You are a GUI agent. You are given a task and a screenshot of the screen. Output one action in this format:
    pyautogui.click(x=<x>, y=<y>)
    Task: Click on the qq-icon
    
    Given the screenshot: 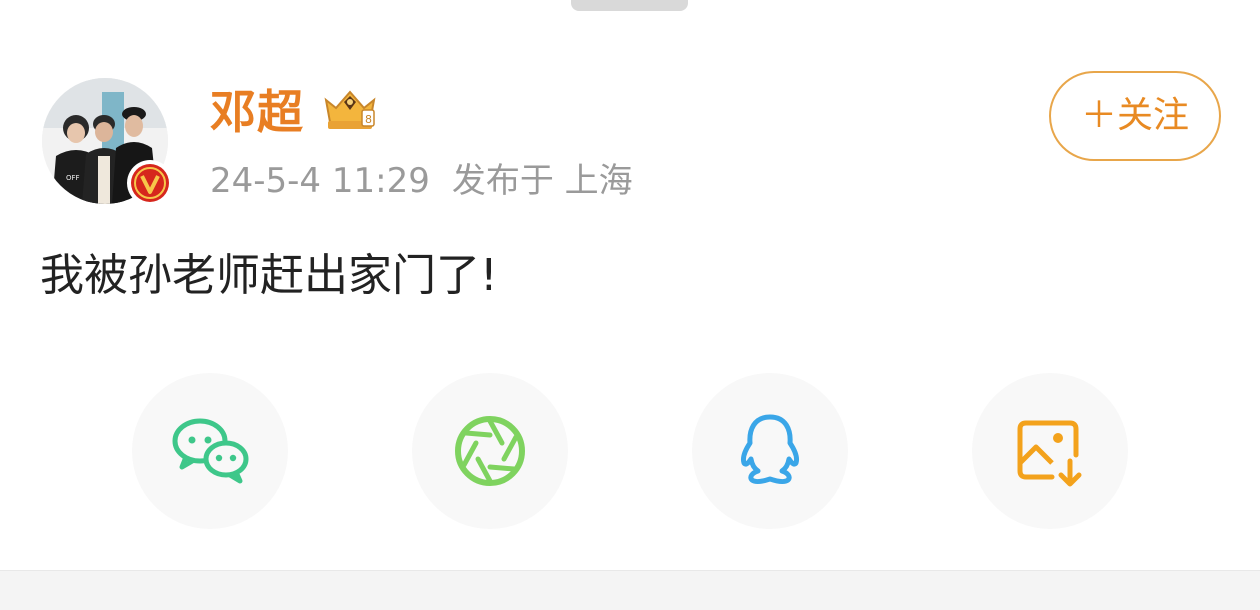 What is the action you would take?
    pyautogui.click(x=770, y=449)
    